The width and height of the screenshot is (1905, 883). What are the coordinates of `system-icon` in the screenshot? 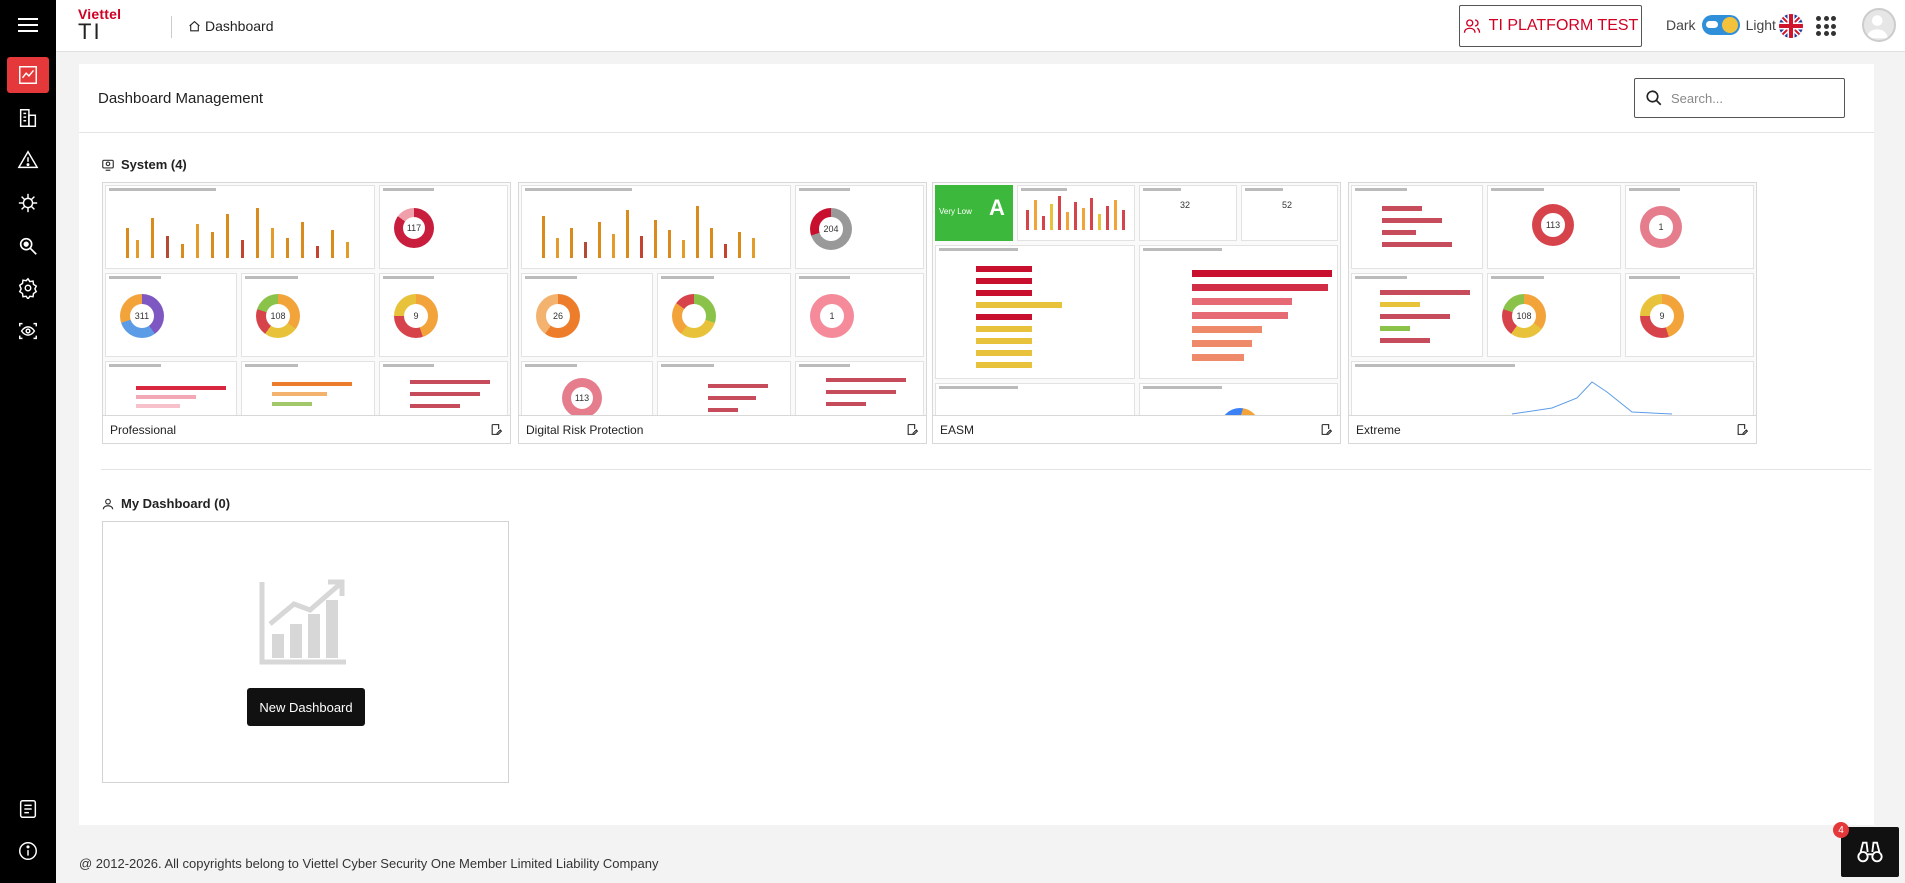 It's located at (108, 165).